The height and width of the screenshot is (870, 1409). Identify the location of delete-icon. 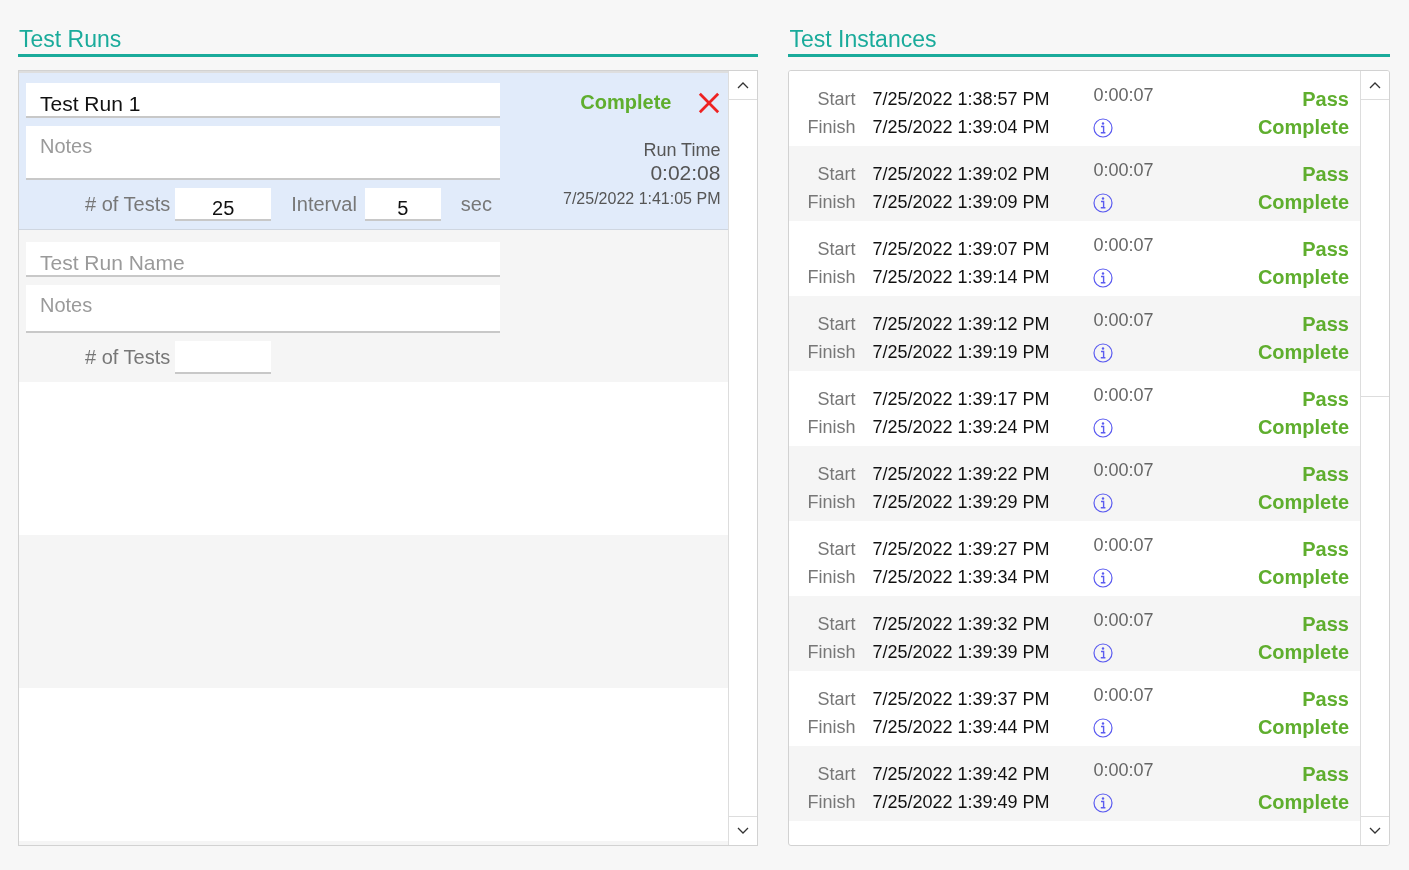
(709, 102).